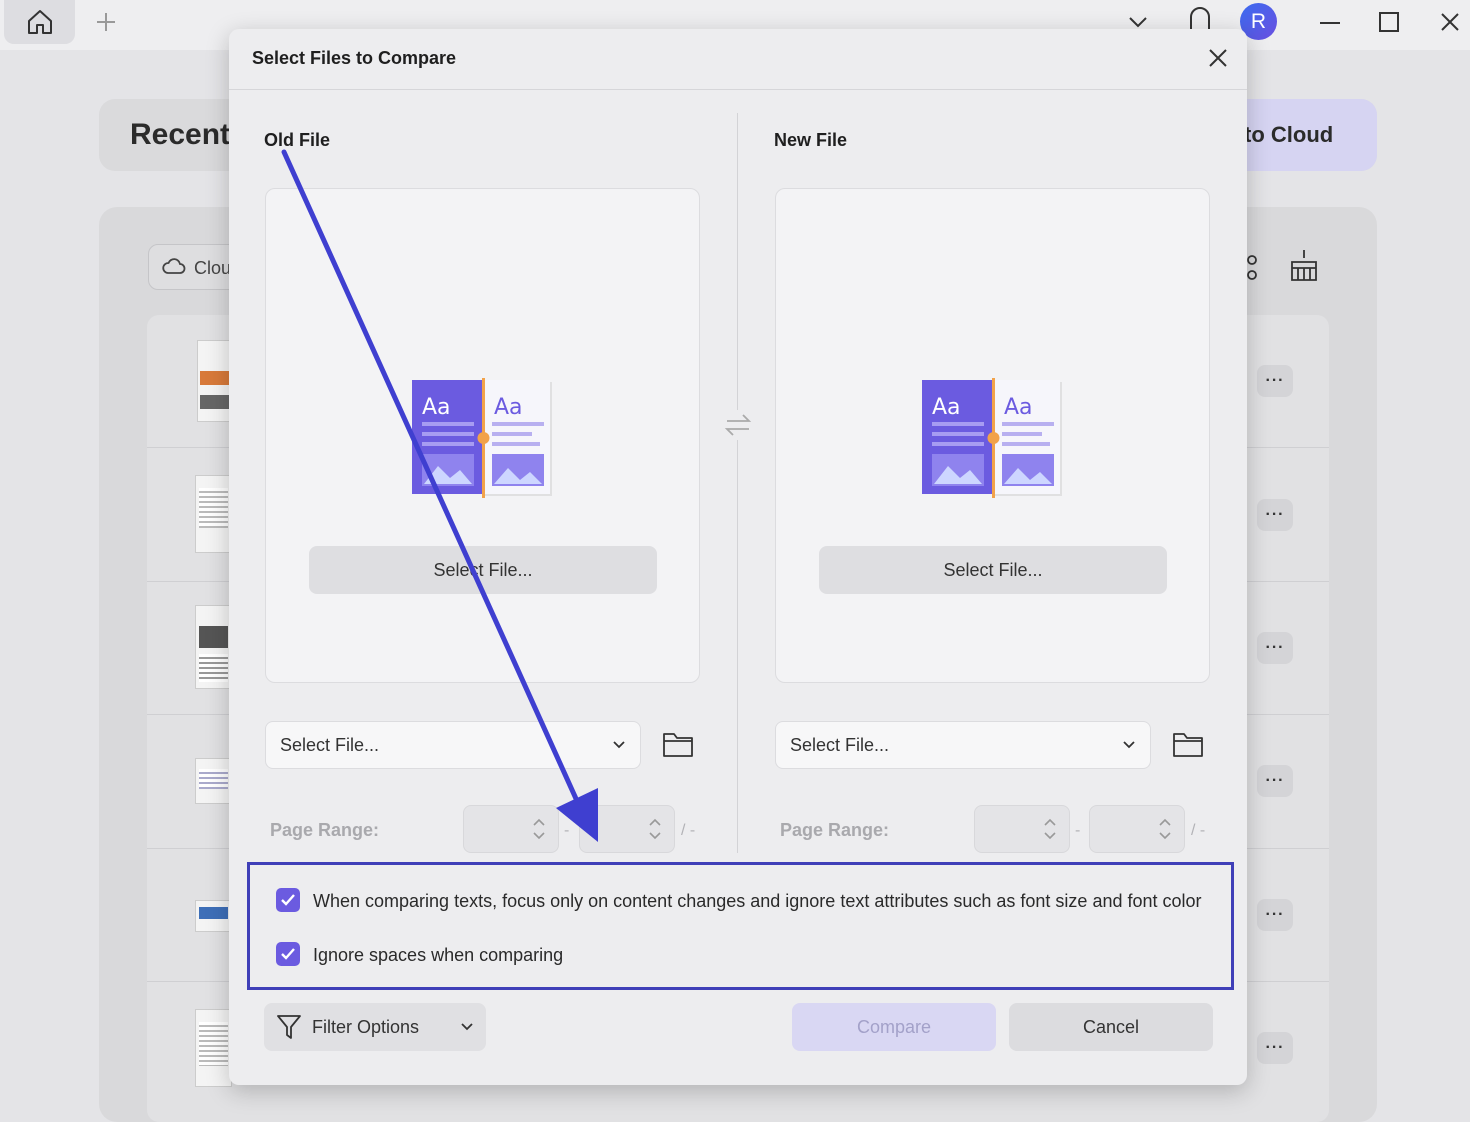 Image resolution: width=1470 pixels, height=1122 pixels. I want to click on upload-to-cloud-label: to Cloud, so click(1289, 134).